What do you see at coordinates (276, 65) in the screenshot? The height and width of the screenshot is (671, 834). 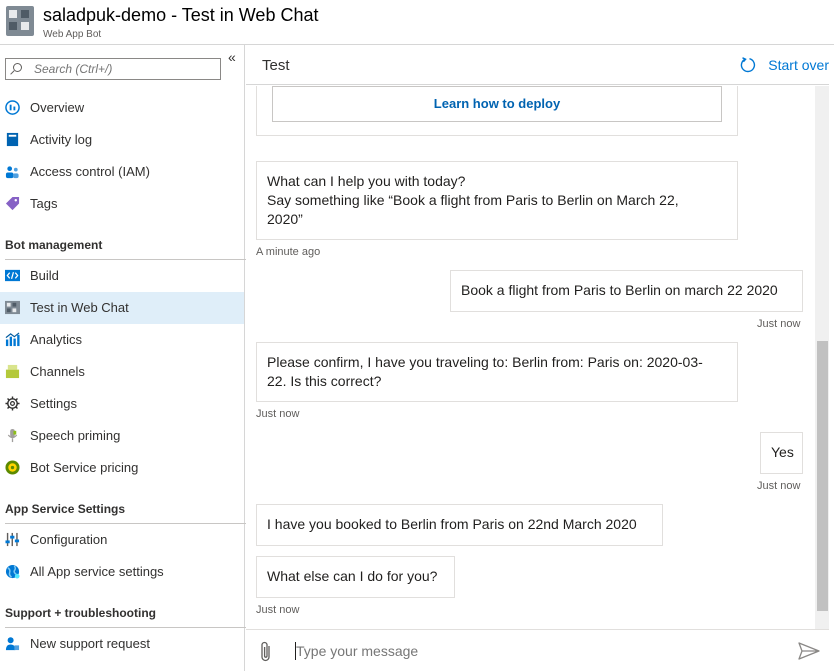 I see `pane-title: Test` at bounding box center [276, 65].